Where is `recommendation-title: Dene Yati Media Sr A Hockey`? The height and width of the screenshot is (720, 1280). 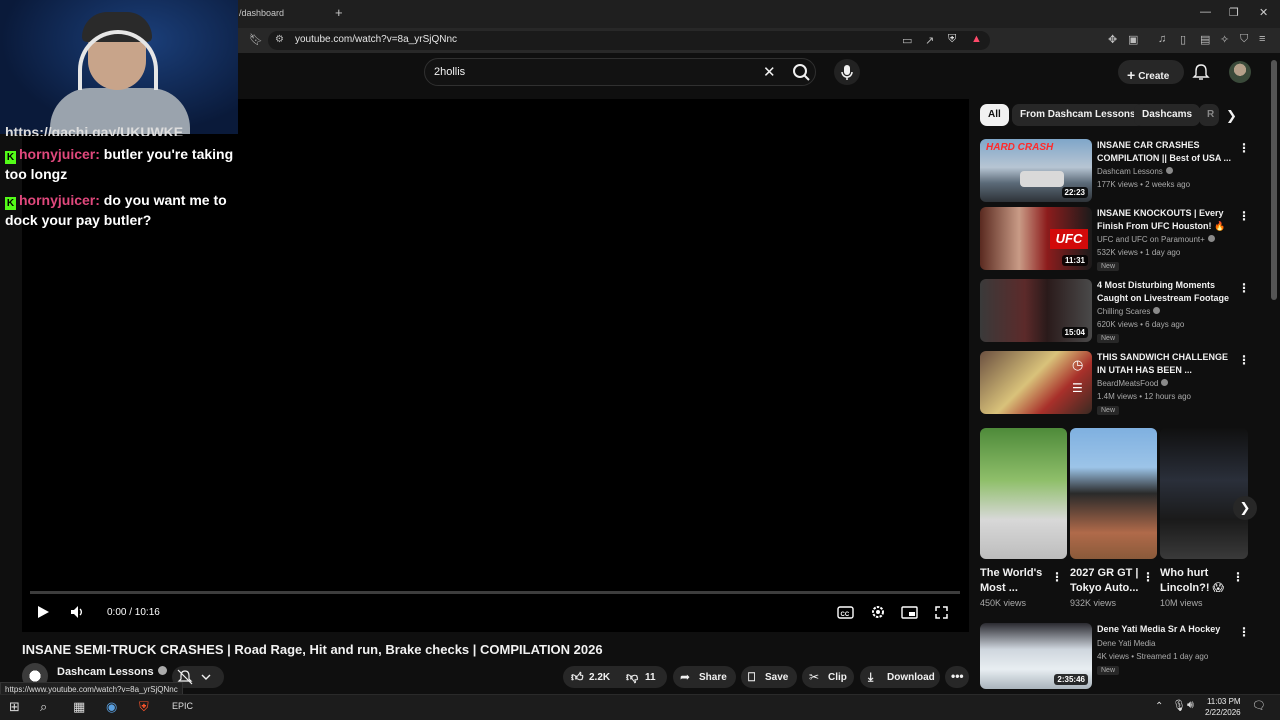 recommendation-title: Dene Yati Media Sr A Hockey is located at coordinates (1165, 629).